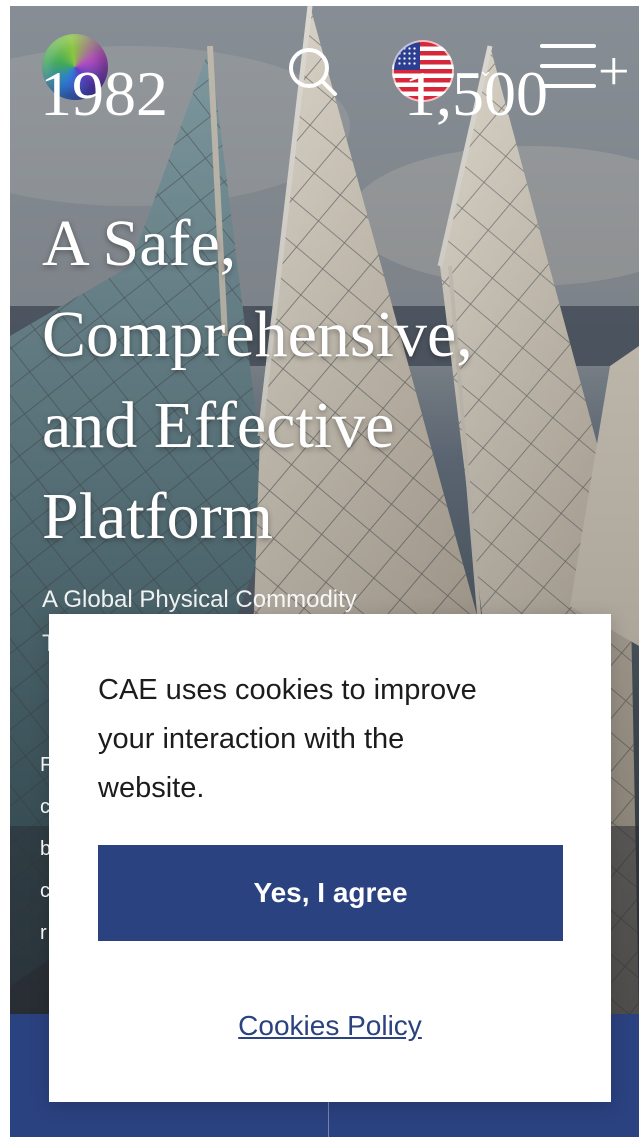  What do you see at coordinates (104, 93) in the screenshot?
I see `stat-value-founded: 1982` at bounding box center [104, 93].